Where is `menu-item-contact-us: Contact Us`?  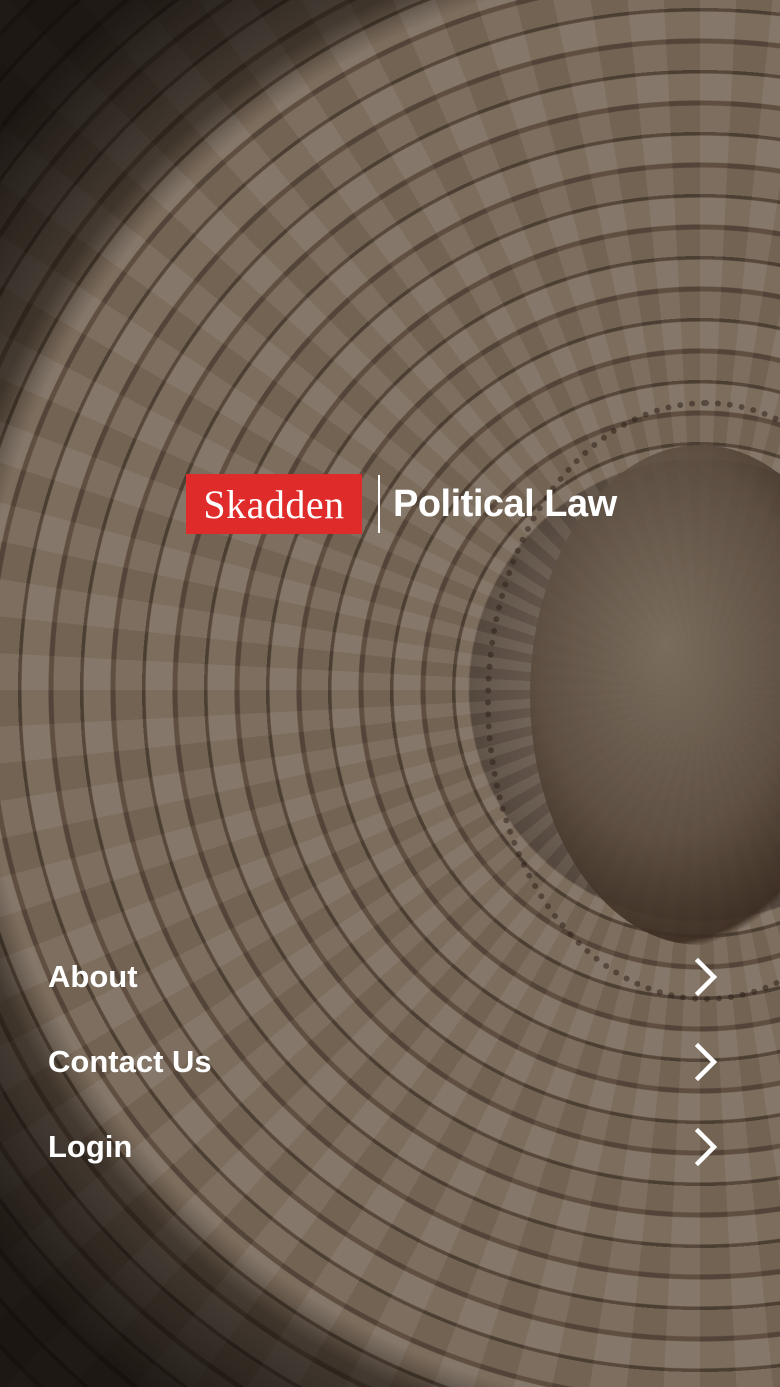 menu-item-contact-us: Contact Us is located at coordinates (390, 1061).